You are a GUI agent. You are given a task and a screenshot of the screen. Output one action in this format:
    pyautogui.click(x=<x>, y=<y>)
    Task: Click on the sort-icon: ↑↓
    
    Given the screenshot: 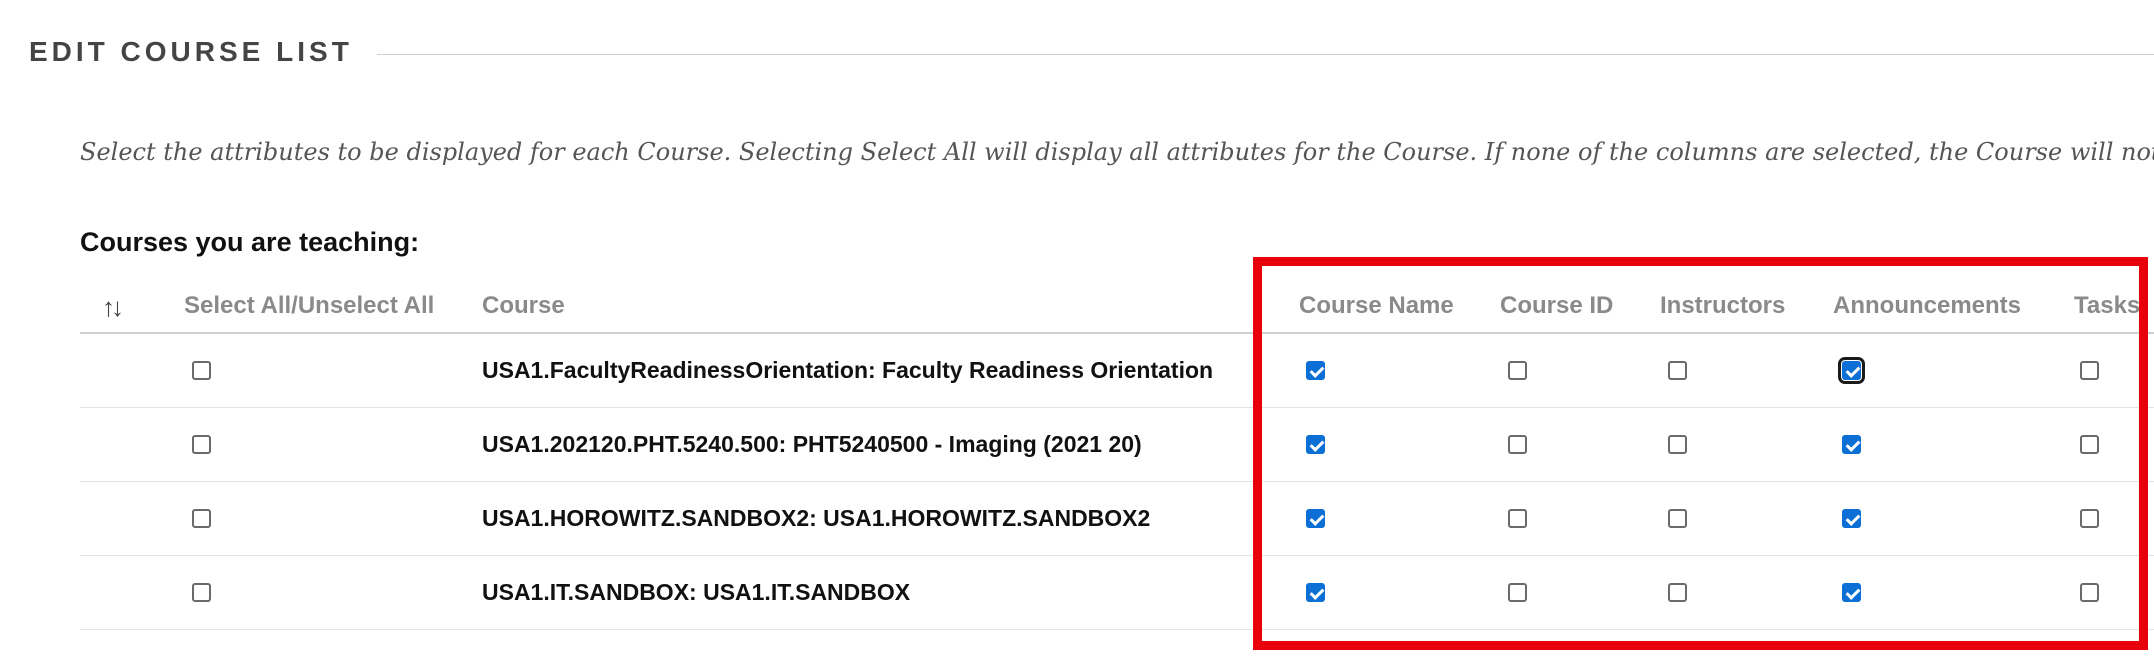 What is the action you would take?
    pyautogui.click(x=113, y=307)
    